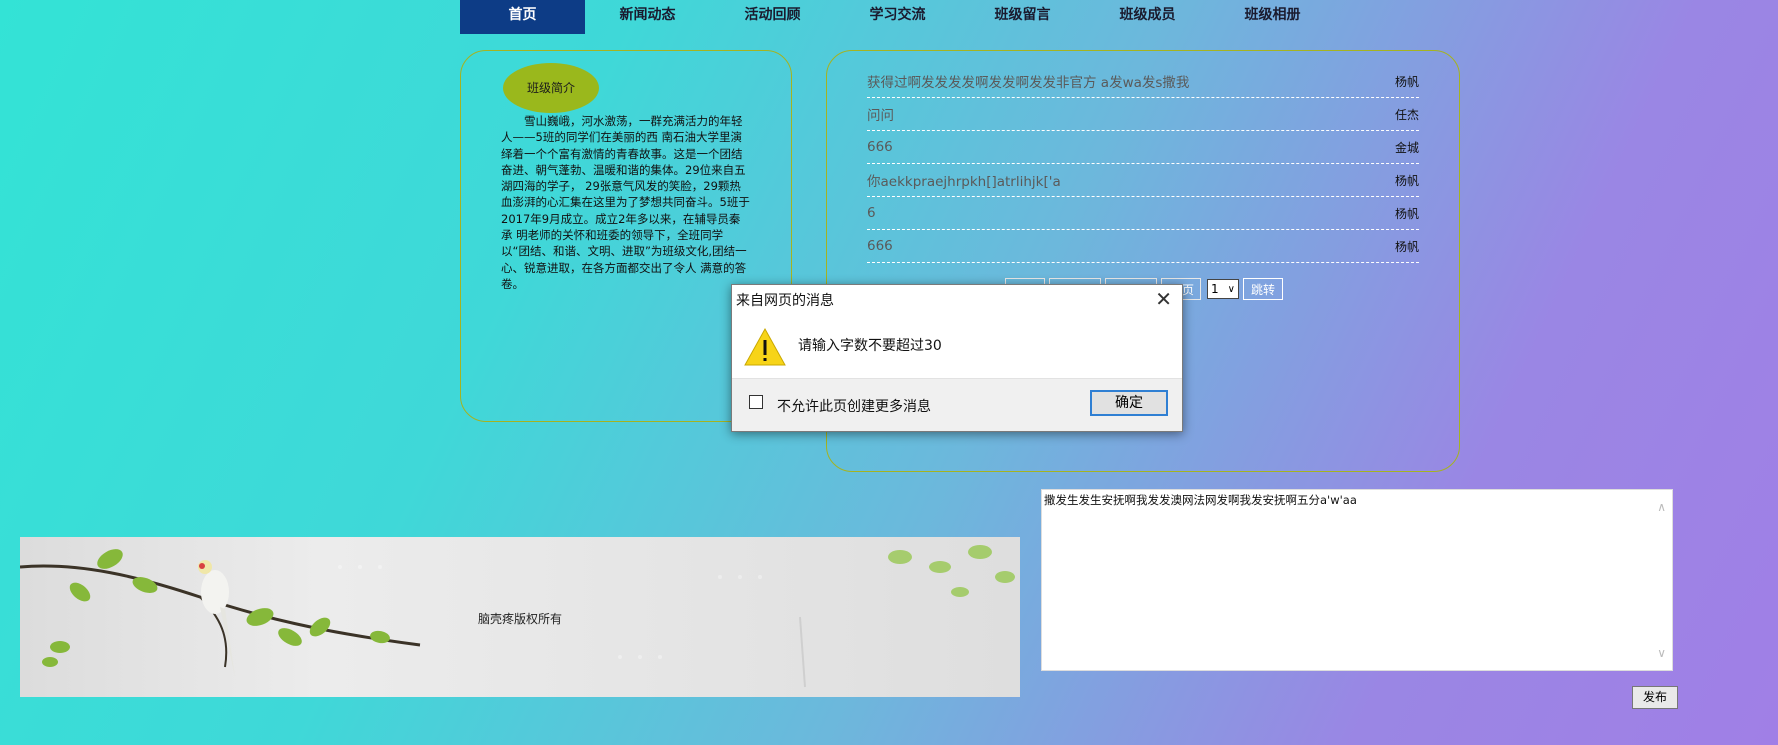  I want to click on message-row: 问问 任杰, so click(1143, 114).